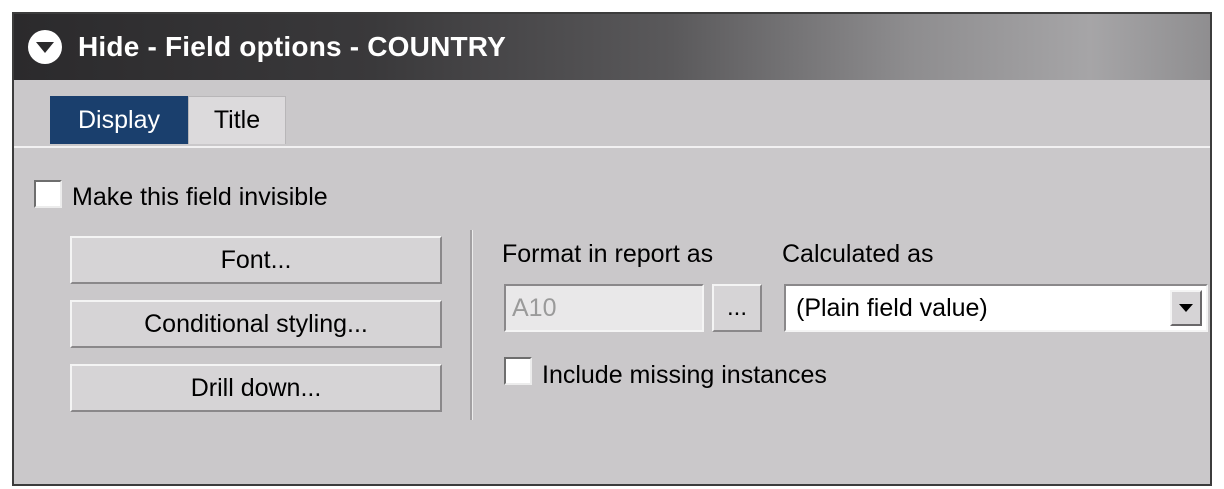 The width and height of the screenshot is (1224, 489). What do you see at coordinates (48, 194) in the screenshot?
I see `make-invisible-checkbox` at bounding box center [48, 194].